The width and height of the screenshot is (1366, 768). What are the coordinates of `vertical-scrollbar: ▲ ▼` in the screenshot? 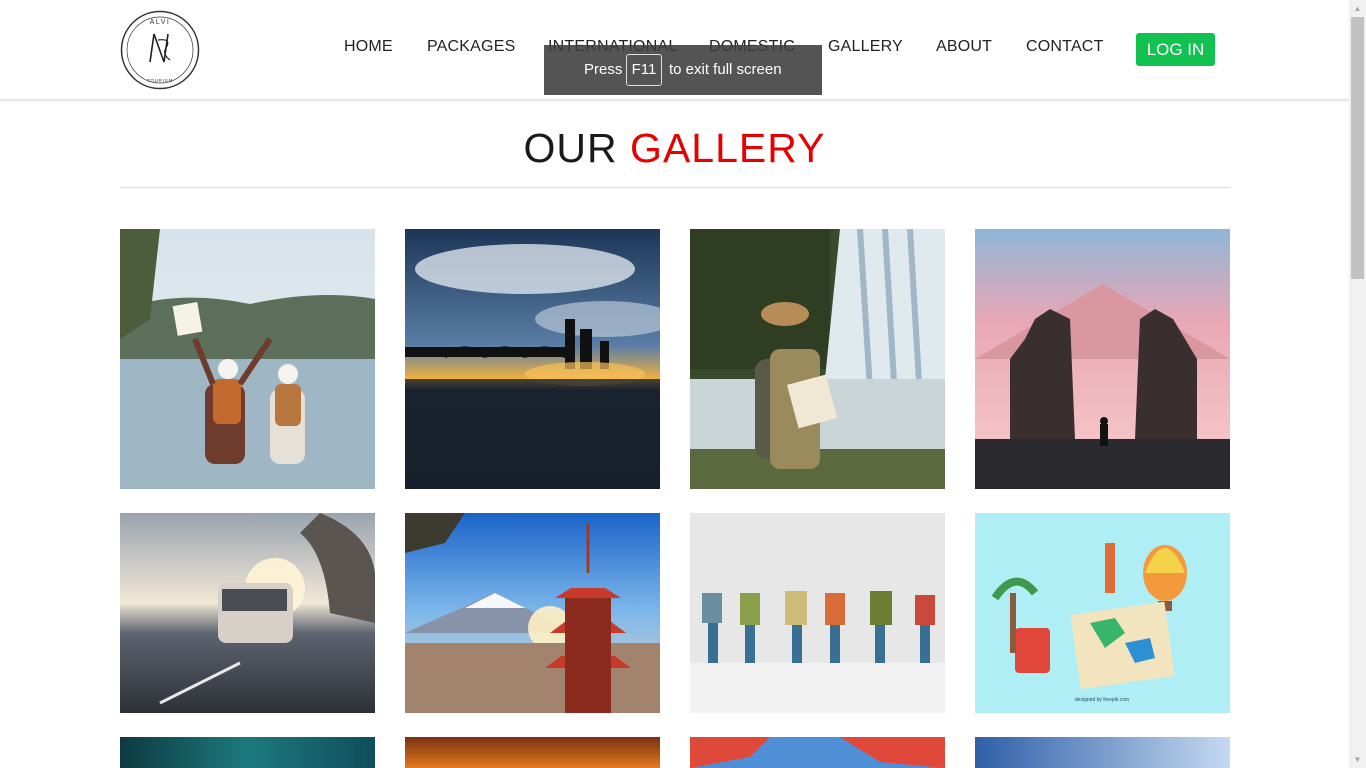 It's located at (1357, 384).